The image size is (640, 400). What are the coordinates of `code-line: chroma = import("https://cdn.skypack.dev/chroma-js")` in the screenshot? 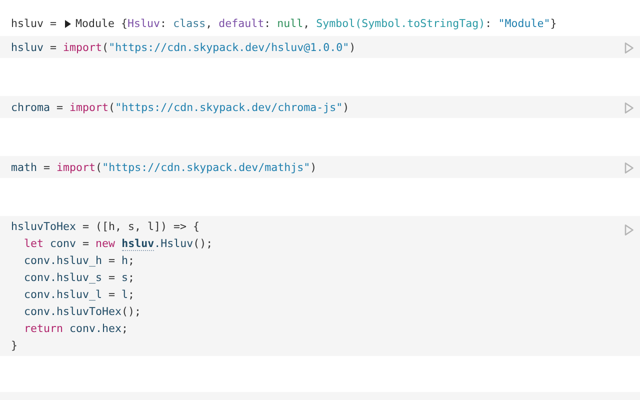 It's located at (180, 108).